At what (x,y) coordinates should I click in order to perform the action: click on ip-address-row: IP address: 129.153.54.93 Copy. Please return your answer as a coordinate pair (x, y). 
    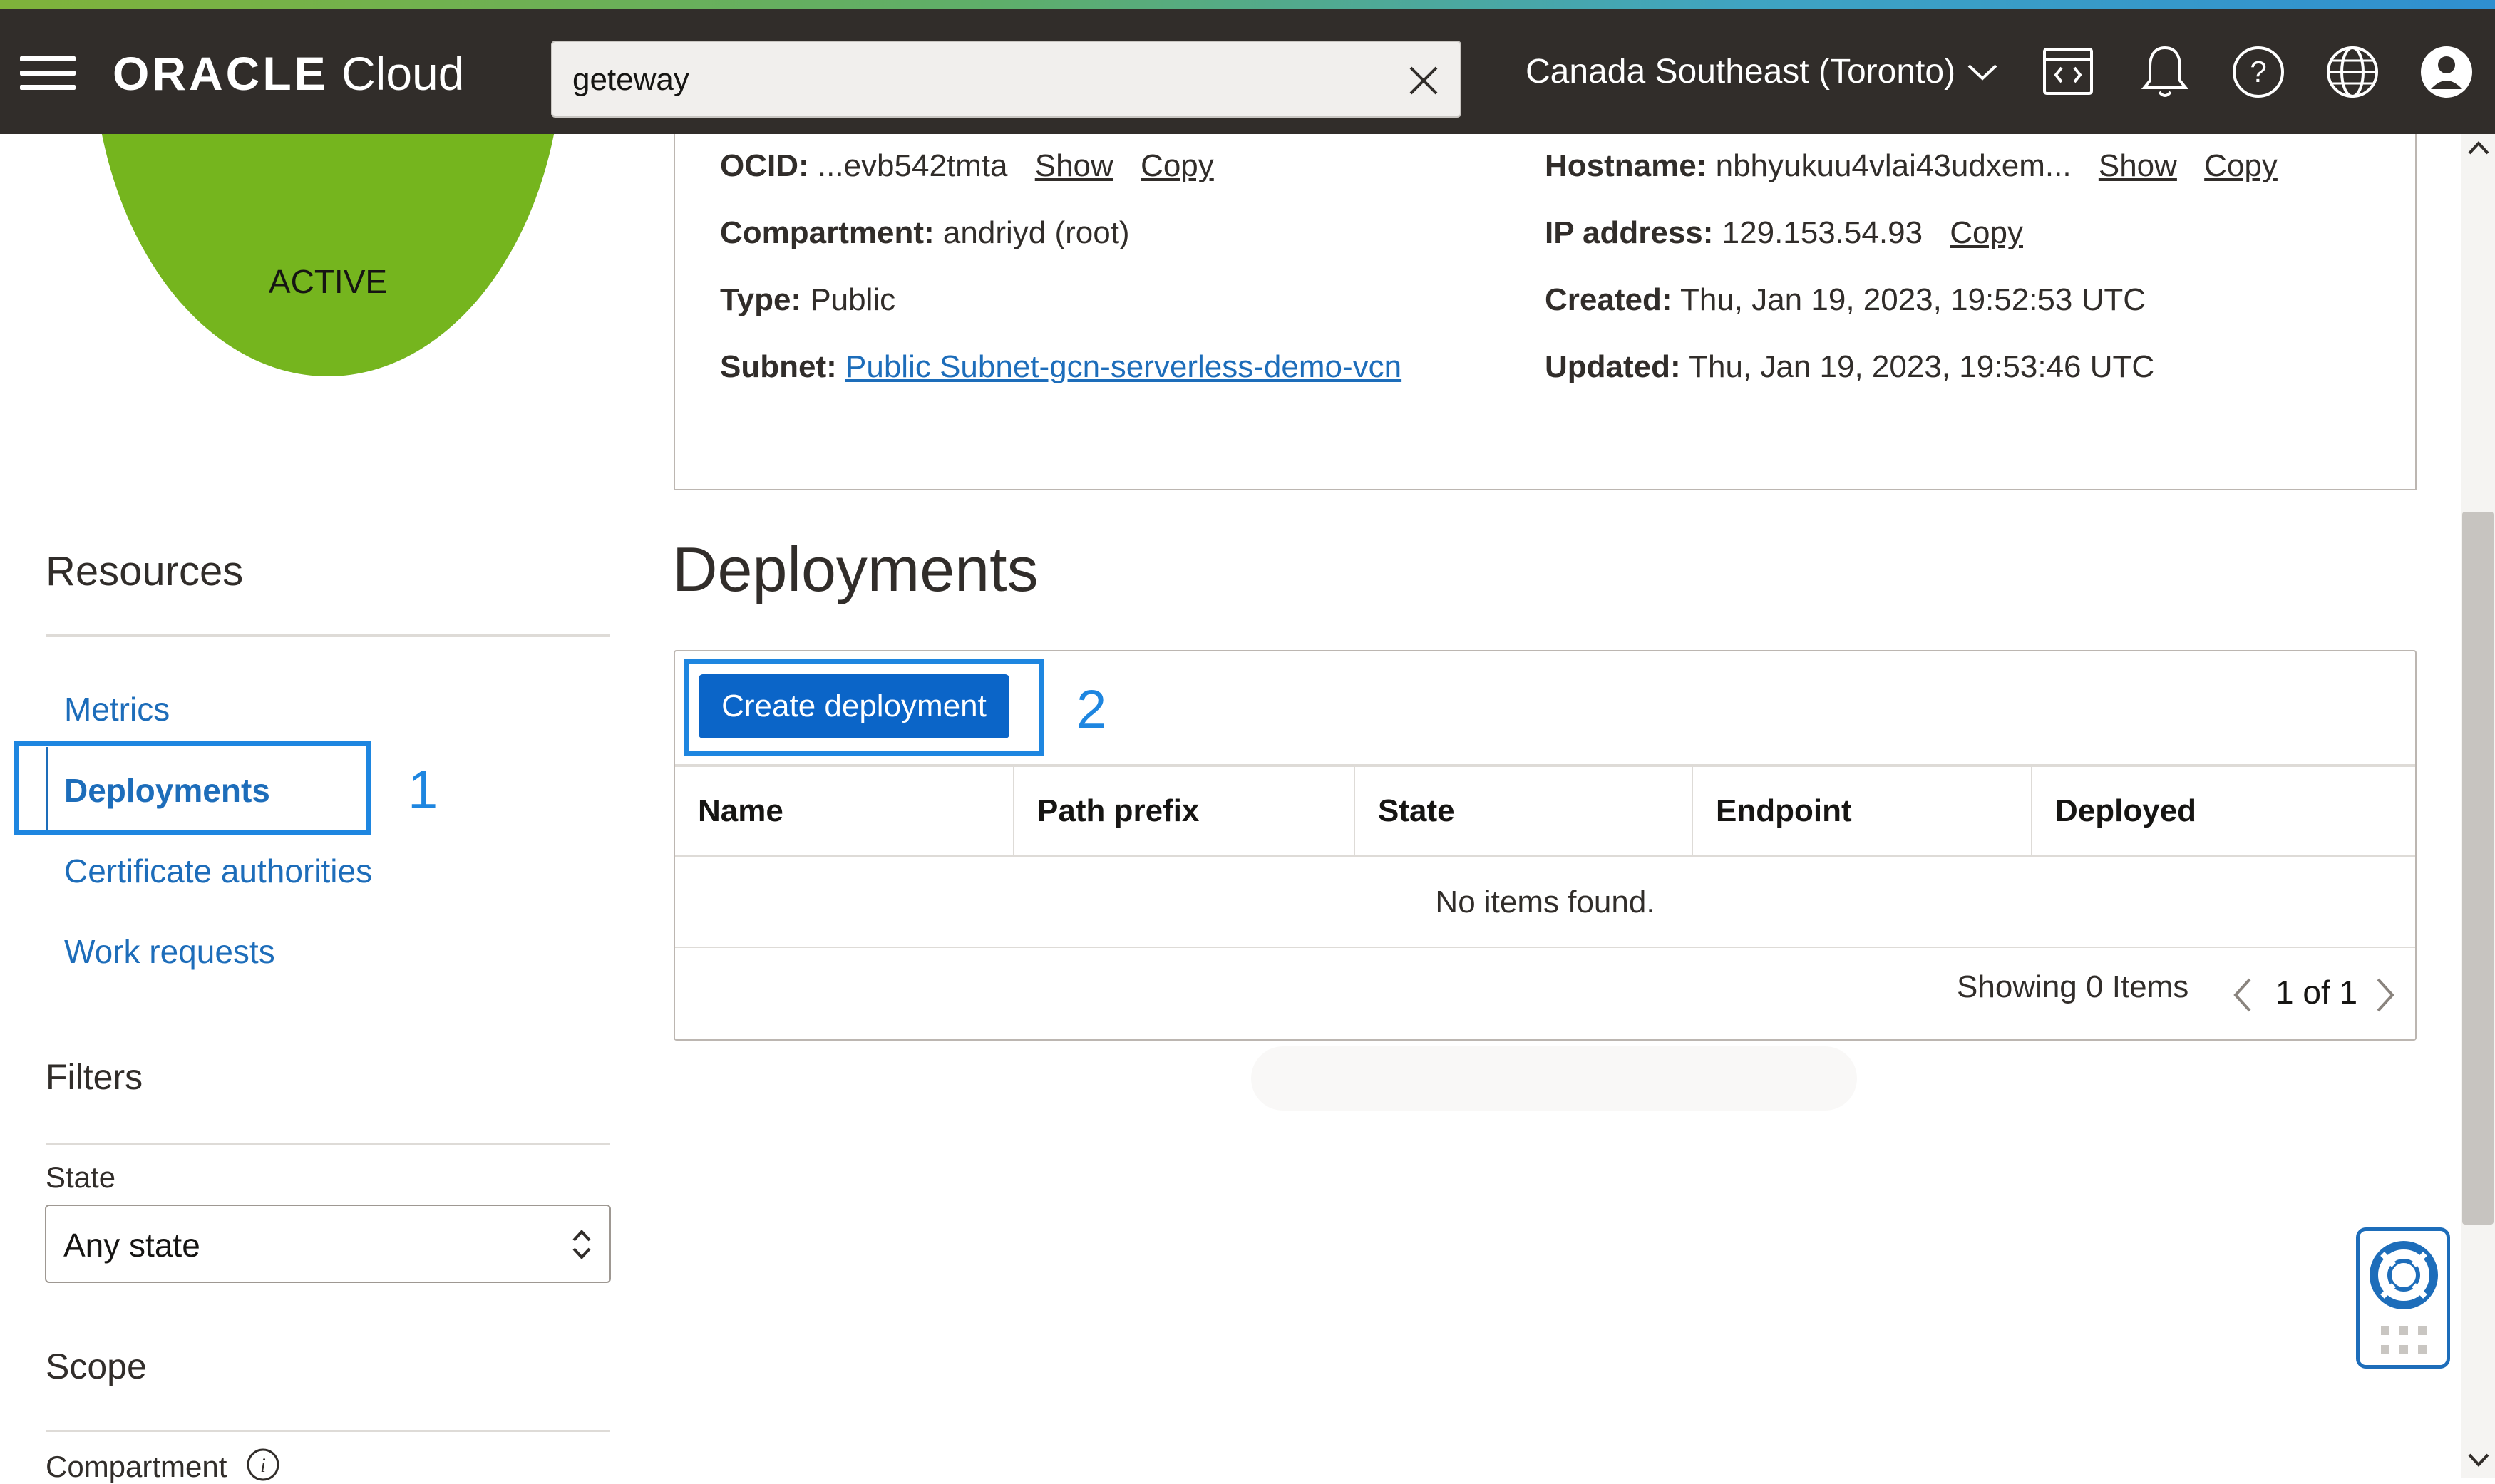
    Looking at the image, I should click on (1784, 233).